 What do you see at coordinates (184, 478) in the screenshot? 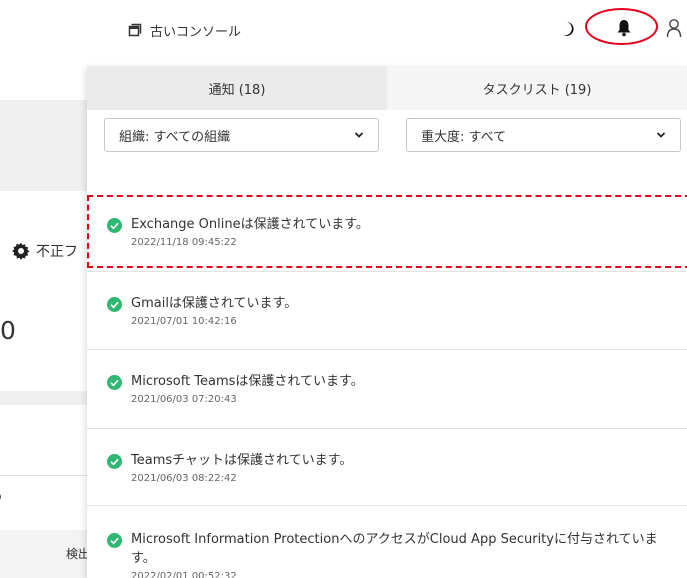
I see `notification-time: 2021/06/03 08:22:42` at bounding box center [184, 478].